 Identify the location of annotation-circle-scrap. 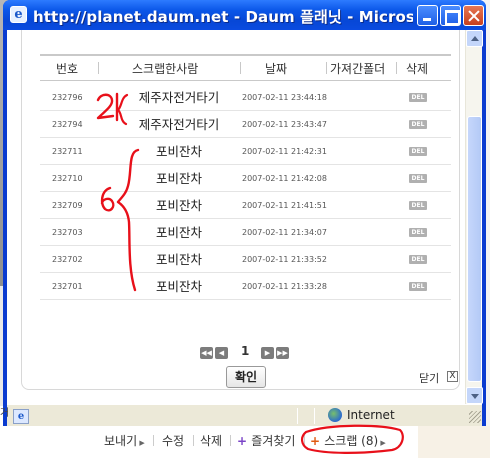
(352, 439).